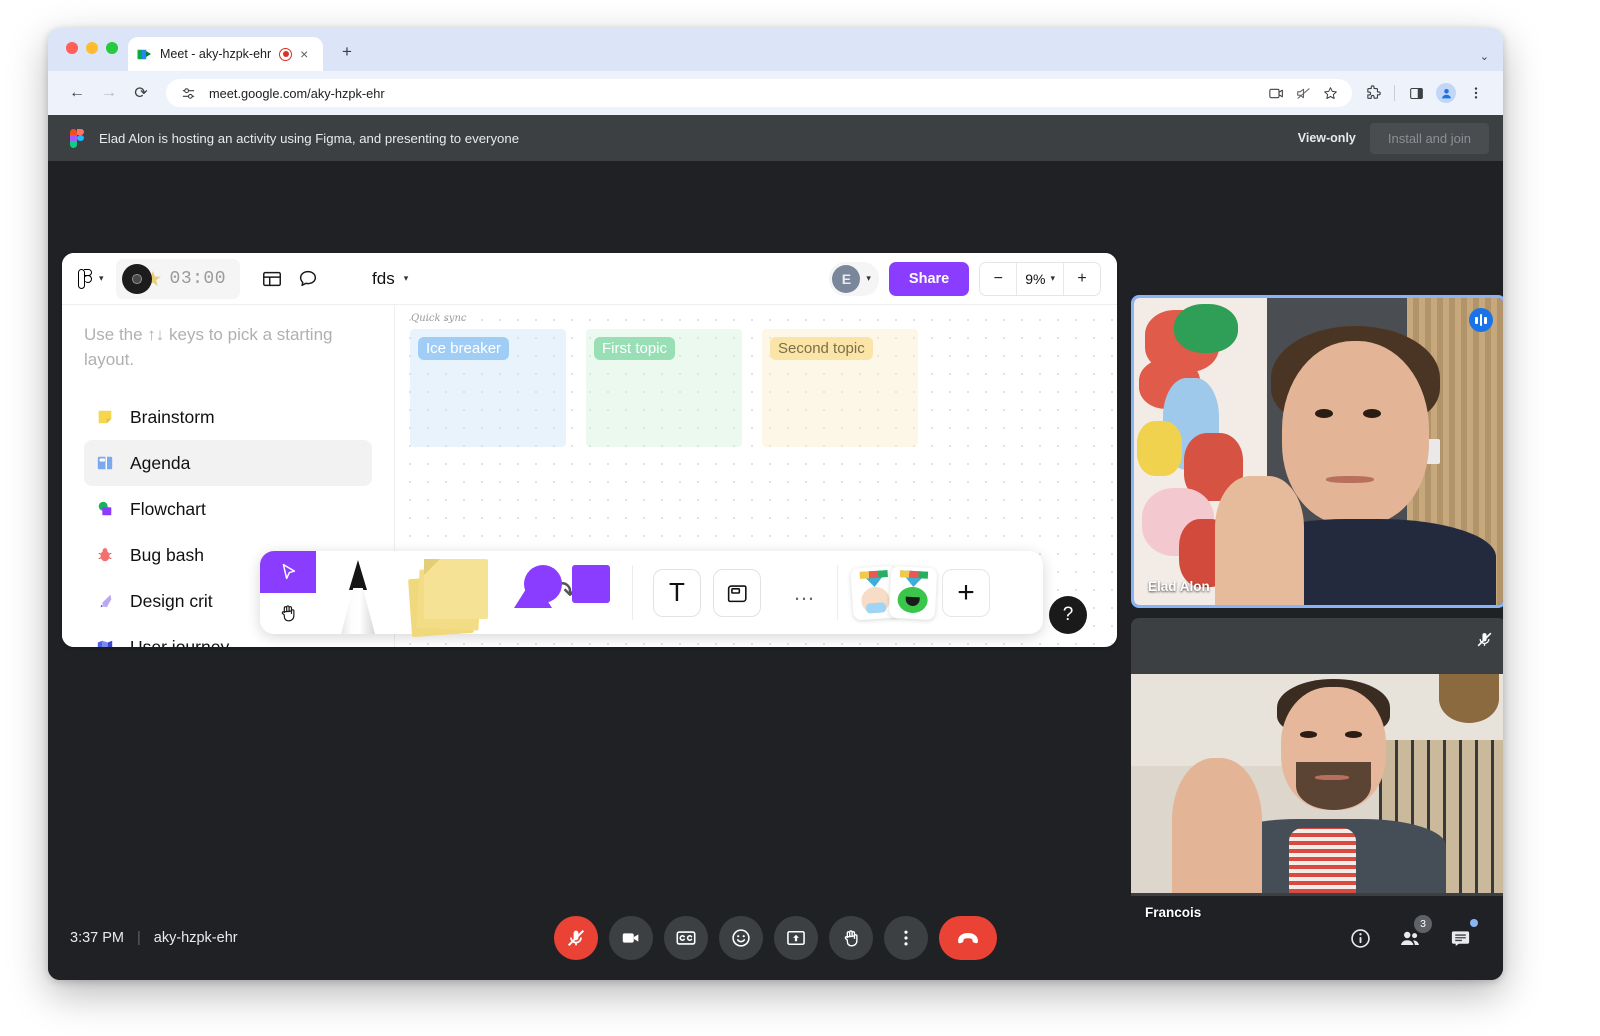 The height and width of the screenshot is (1036, 1600). Describe the element at coordinates (297, 93) in the screenshot. I see `url-text: meet.google.com/aky-hzpk-ehr` at that location.